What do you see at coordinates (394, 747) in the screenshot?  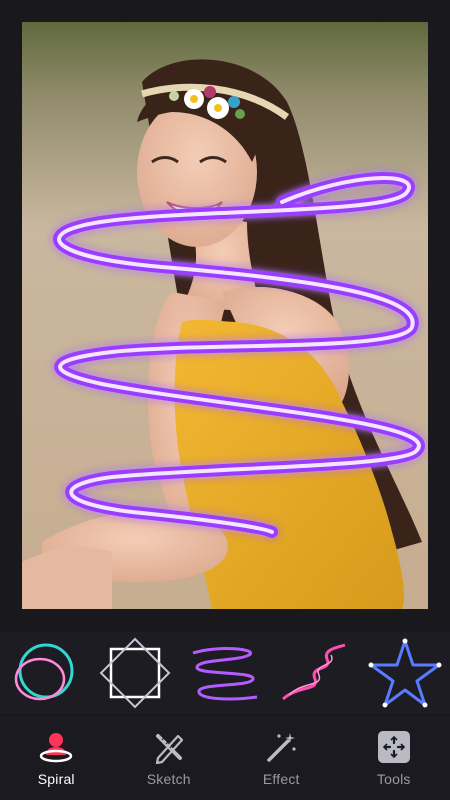 I see `tools-move-icon` at bounding box center [394, 747].